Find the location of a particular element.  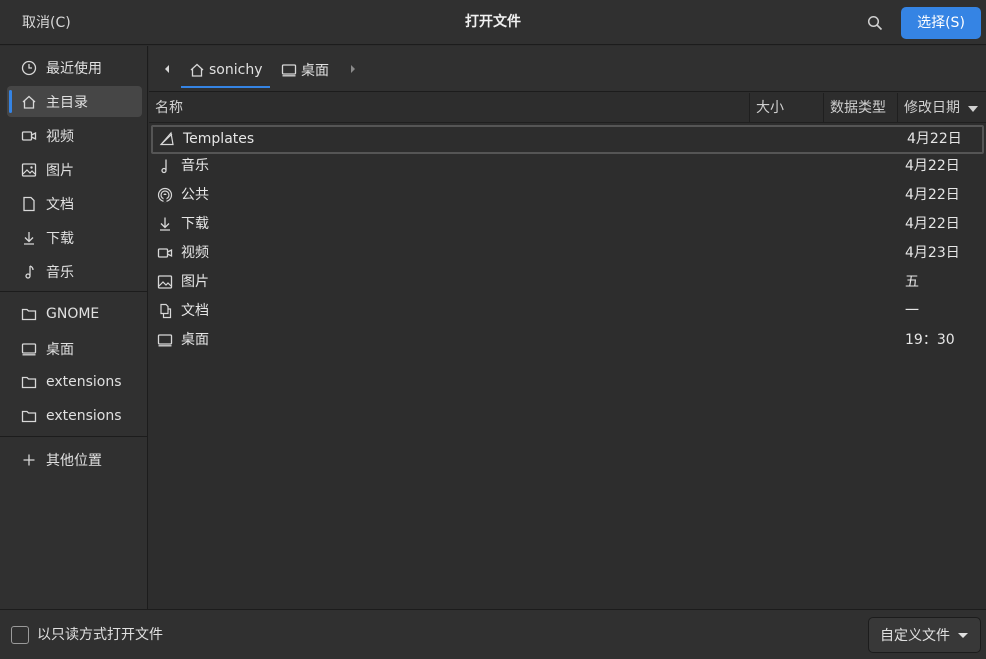

sidebar-item-label: 视频 is located at coordinates (60, 136).